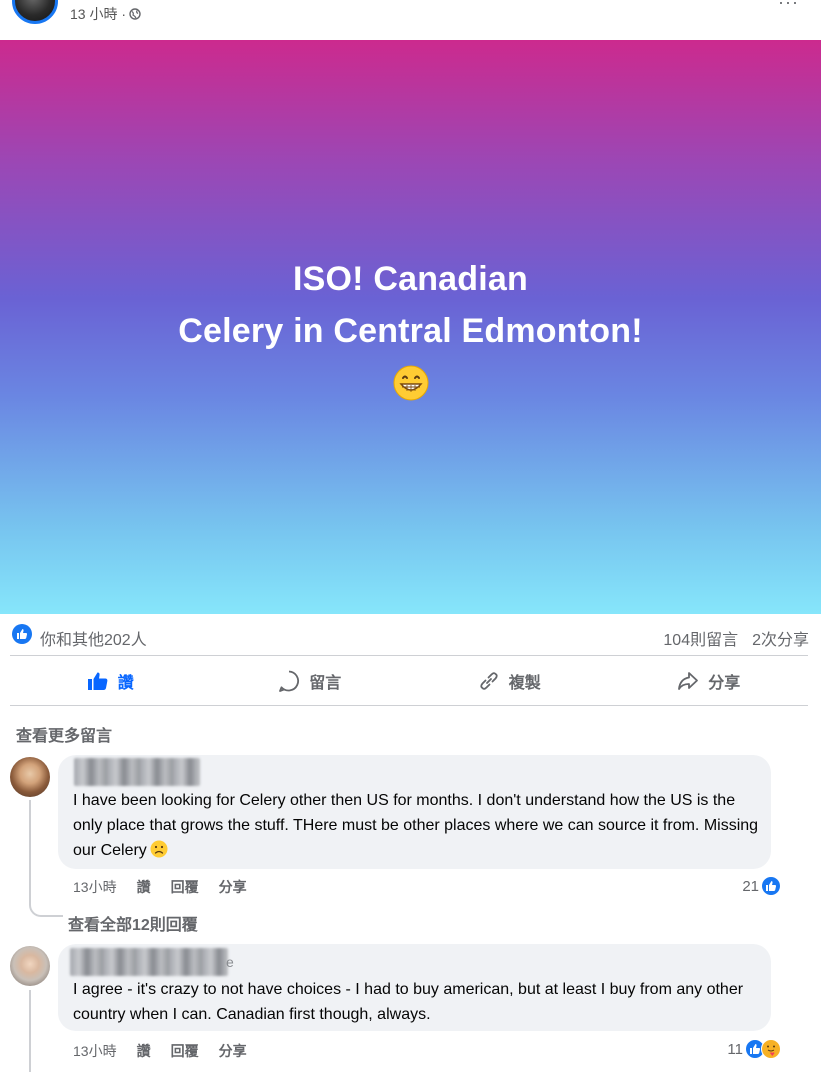 The image size is (821, 1072). What do you see at coordinates (410, 331) in the screenshot?
I see `banner-line-2: Celery in Central Edmonton!` at bounding box center [410, 331].